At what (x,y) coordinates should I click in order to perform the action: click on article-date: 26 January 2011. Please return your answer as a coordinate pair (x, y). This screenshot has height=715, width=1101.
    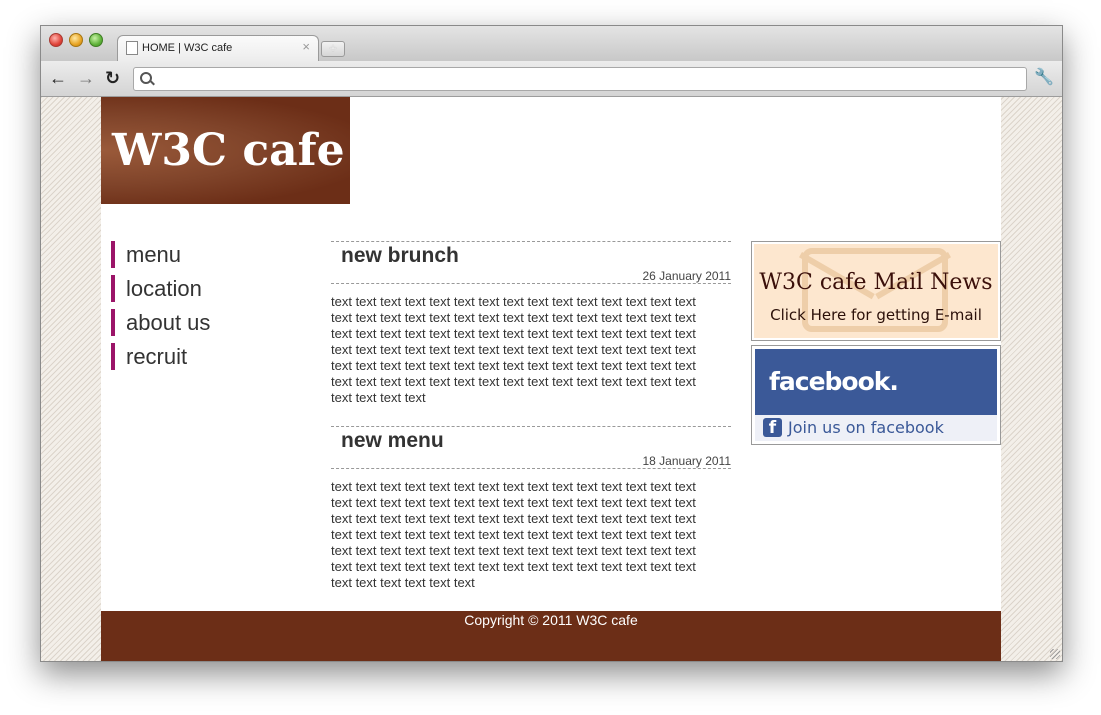
    Looking at the image, I should click on (686, 276).